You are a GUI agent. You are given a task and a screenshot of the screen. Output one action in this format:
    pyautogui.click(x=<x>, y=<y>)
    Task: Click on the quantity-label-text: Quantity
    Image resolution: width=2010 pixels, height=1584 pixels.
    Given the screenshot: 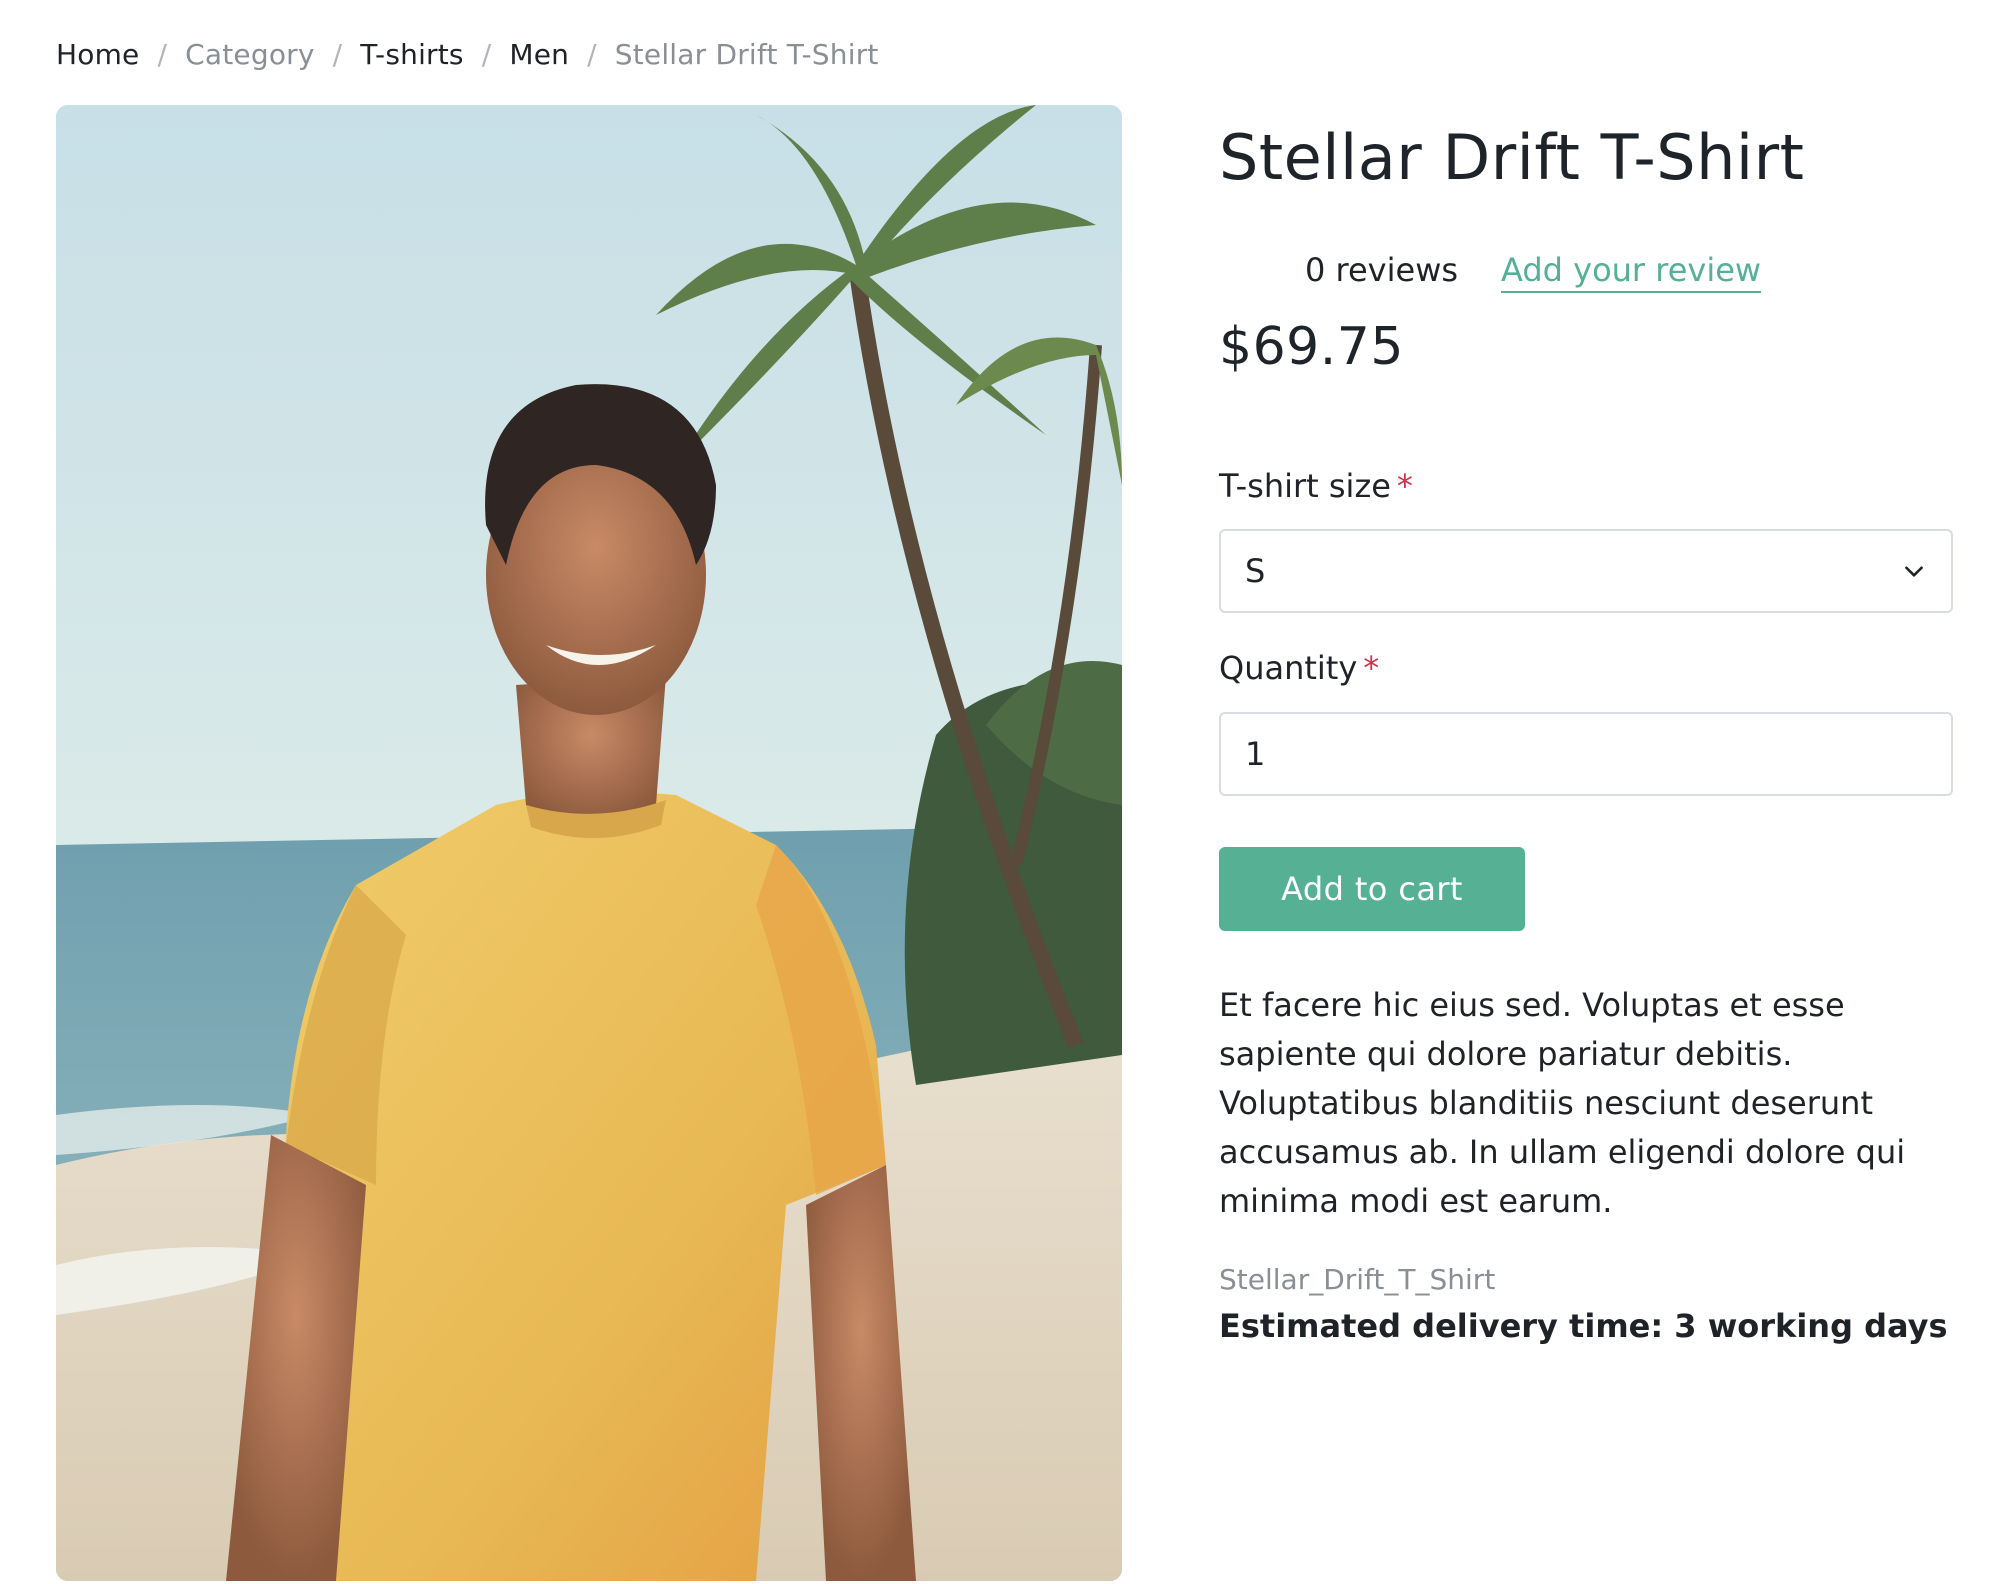 What is the action you would take?
    pyautogui.click(x=1288, y=668)
    